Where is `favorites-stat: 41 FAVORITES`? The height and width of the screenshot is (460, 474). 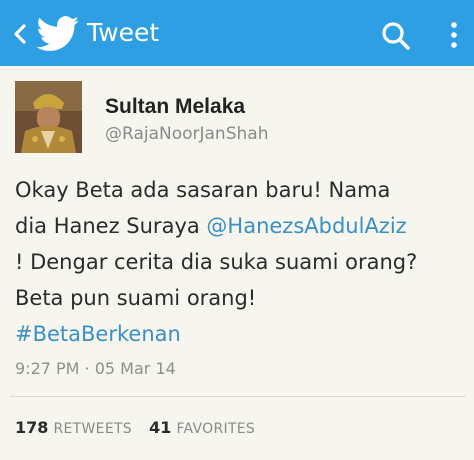 favorites-stat: 41 FAVORITES is located at coordinates (202, 427).